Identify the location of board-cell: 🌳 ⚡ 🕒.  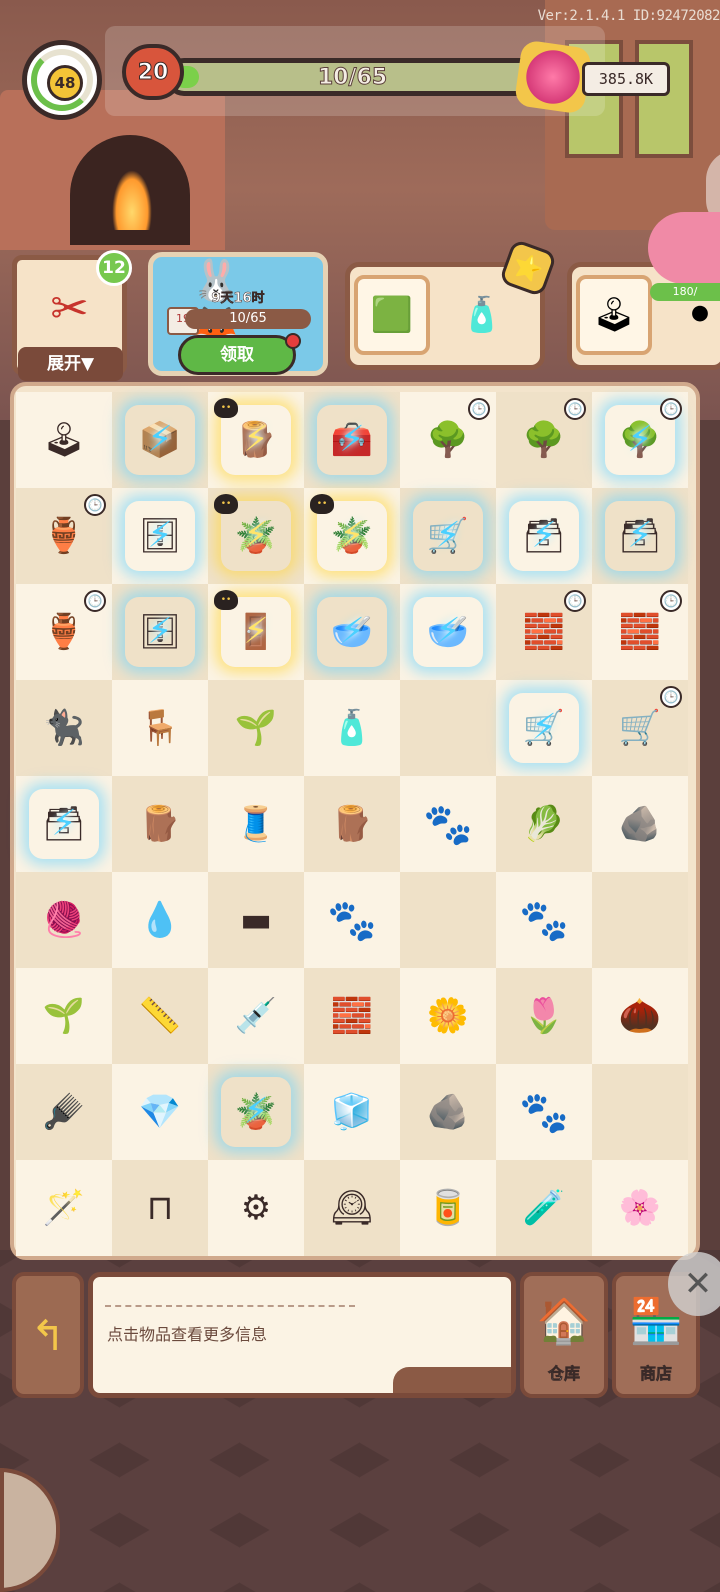
(640, 440).